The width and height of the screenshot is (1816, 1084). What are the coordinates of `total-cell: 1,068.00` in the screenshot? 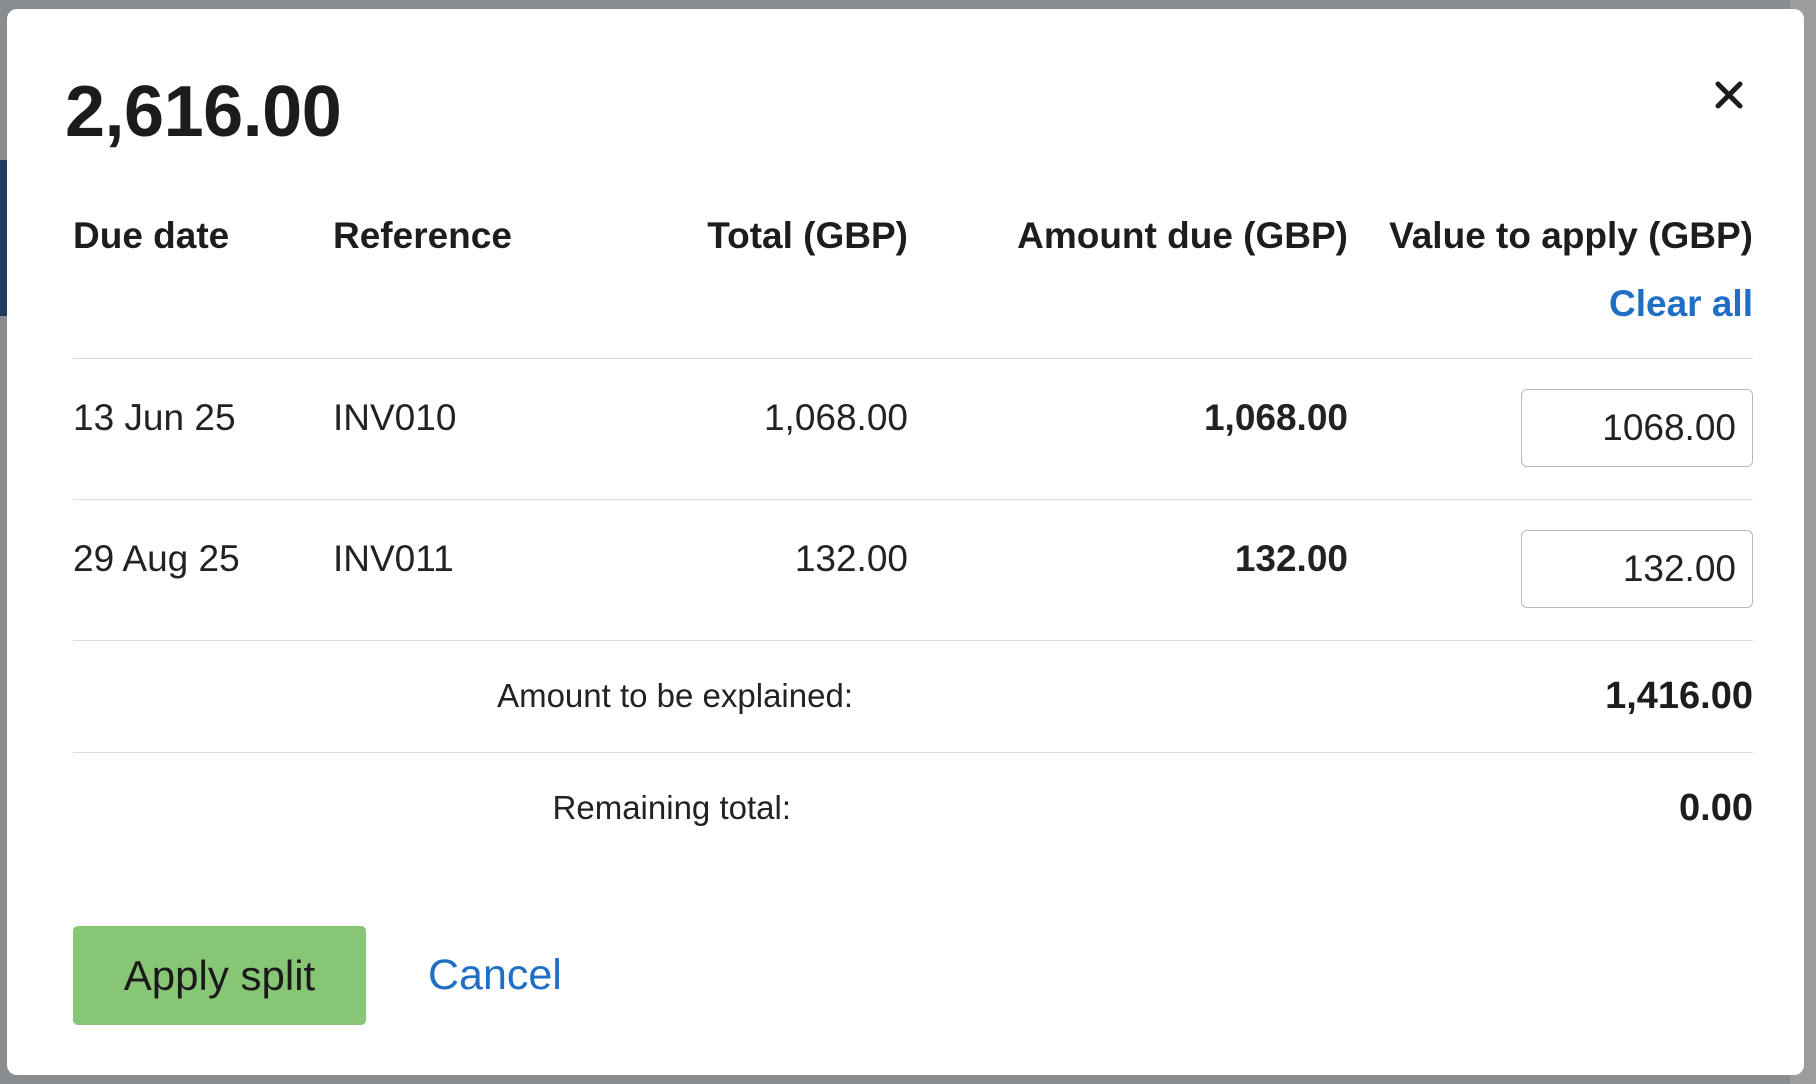 It's located at (835, 417).